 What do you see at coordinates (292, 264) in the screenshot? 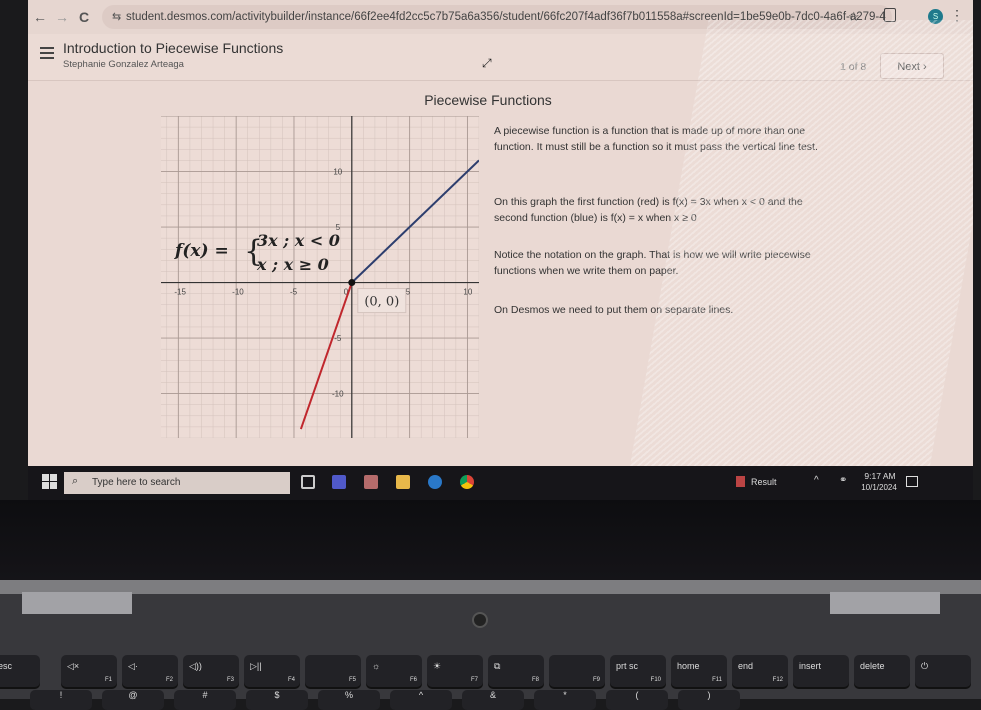
I see `annotation-case-2: x ; x ≥ 0` at bounding box center [292, 264].